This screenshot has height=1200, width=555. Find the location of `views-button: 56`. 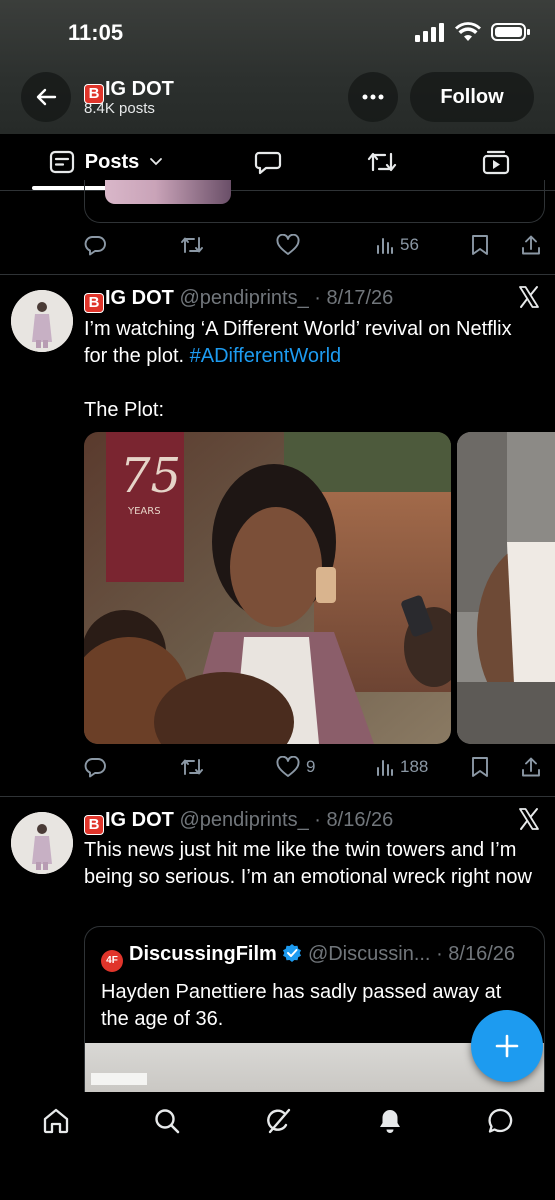

views-button: 56 is located at coordinates (397, 245).